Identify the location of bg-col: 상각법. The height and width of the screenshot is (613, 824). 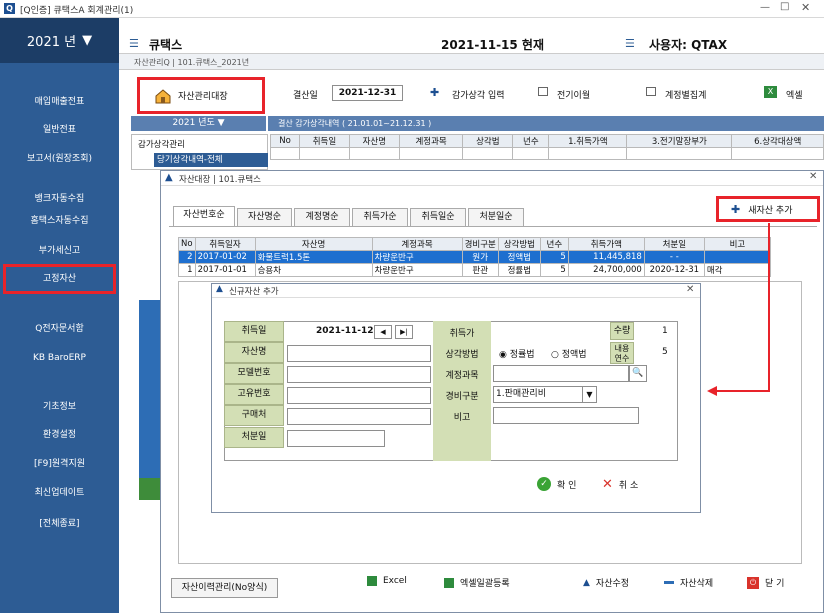
(488, 141).